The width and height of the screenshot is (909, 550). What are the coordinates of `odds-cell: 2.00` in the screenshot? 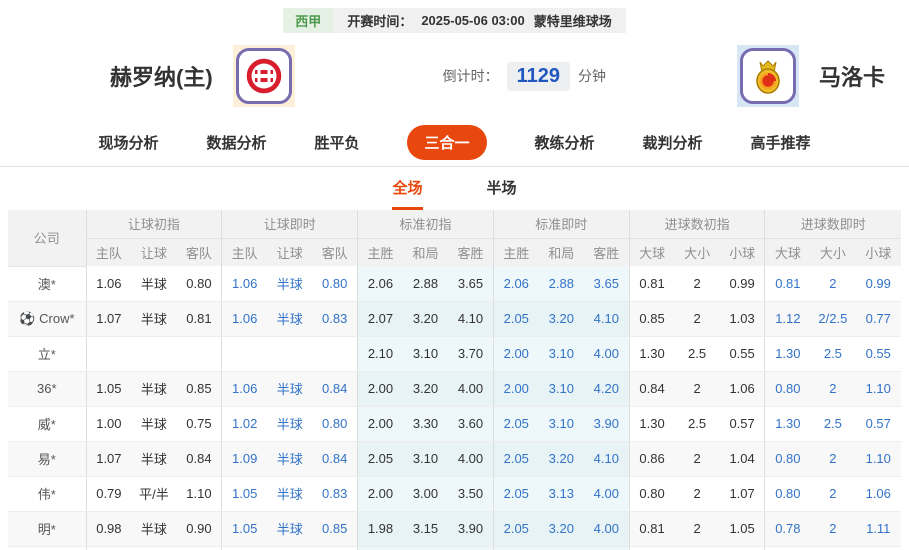 It's located at (515, 389).